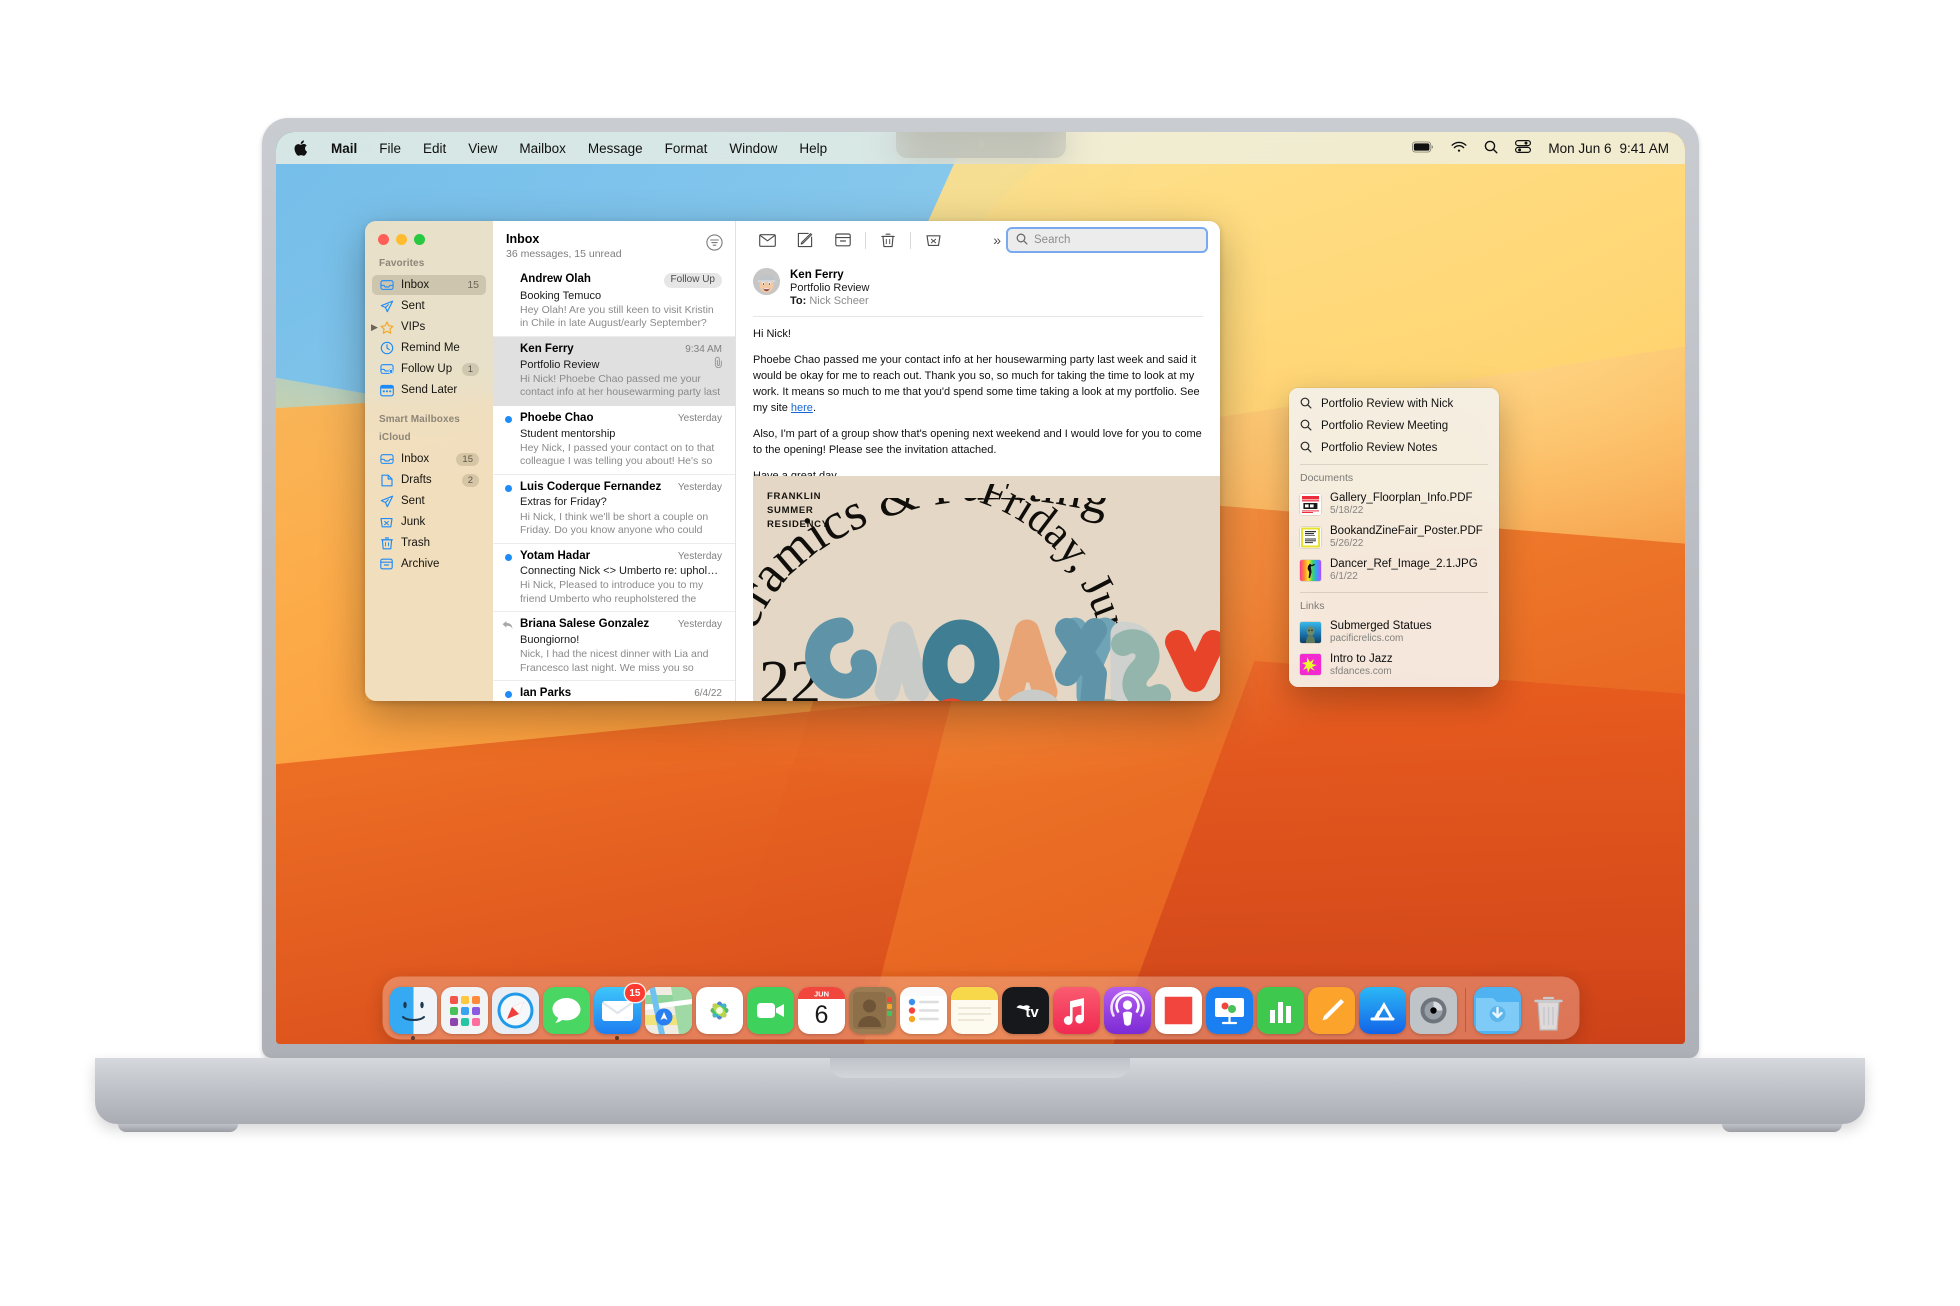 Image resolution: width=1960 pixels, height=1306 pixels. I want to click on notes-icon, so click(974, 1010).